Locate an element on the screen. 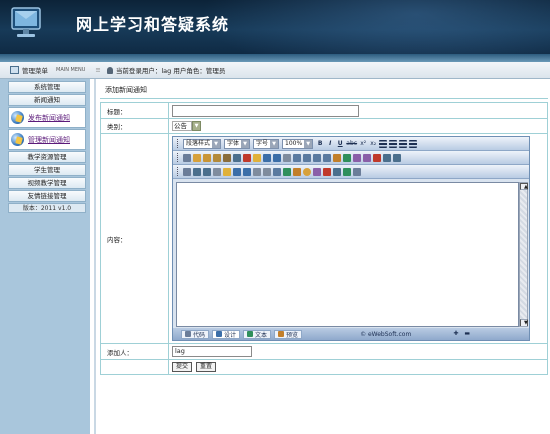 This screenshot has width=550, height=434. link-icon is located at coordinates (197, 171).